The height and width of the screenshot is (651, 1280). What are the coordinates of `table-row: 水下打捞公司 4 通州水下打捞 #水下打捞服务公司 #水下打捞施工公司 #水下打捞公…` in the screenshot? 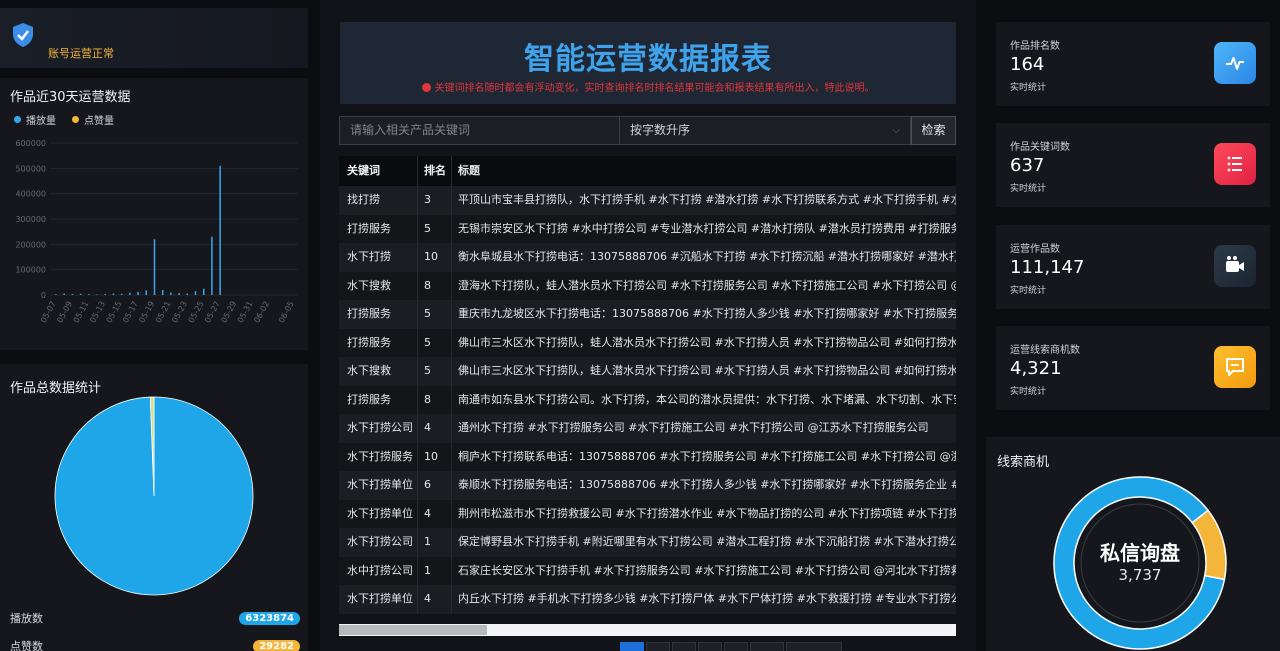 It's located at (647, 428).